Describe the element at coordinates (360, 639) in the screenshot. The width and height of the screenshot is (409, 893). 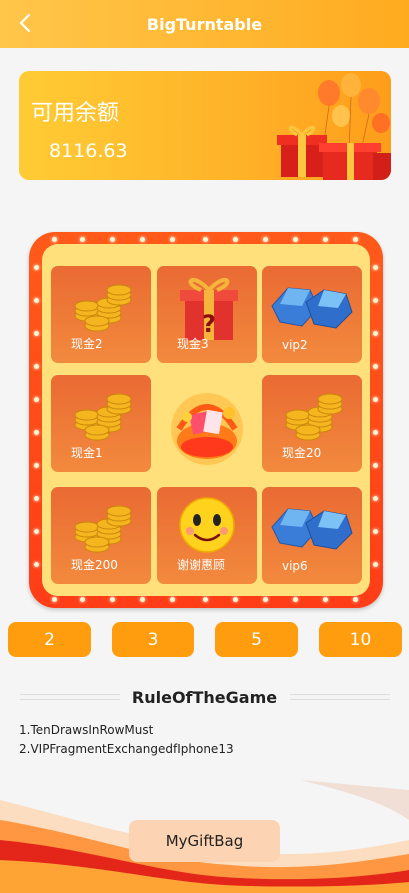
I see `draw-count-button: 10` at that location.